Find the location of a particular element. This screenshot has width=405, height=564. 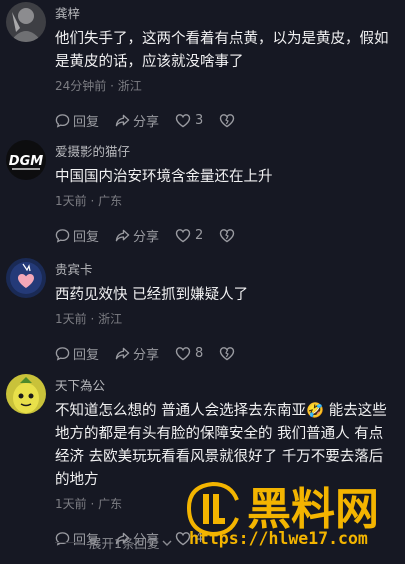

username: 天下為公 is located at coordinates (224, 386).